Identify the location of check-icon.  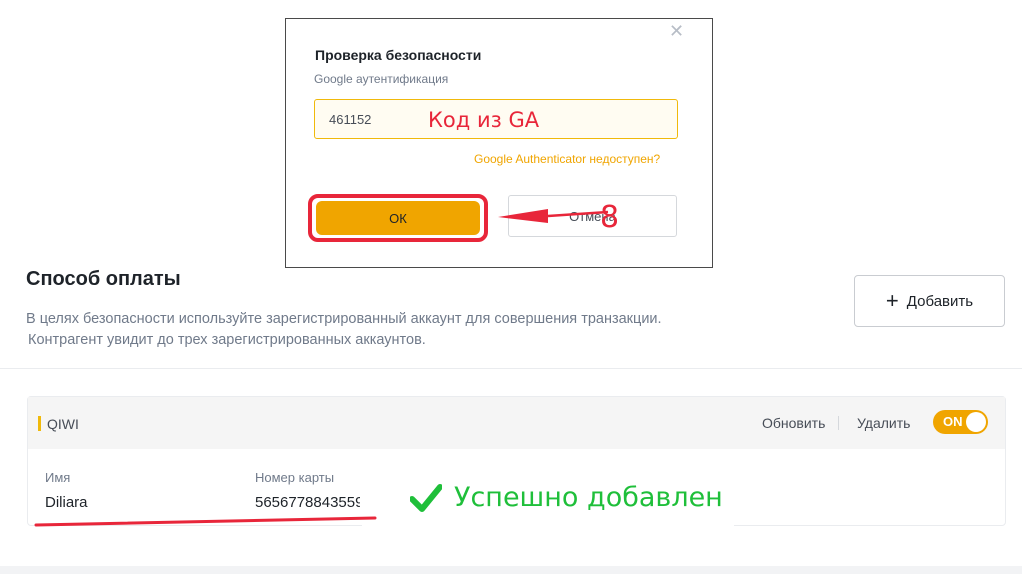
(426, 497).